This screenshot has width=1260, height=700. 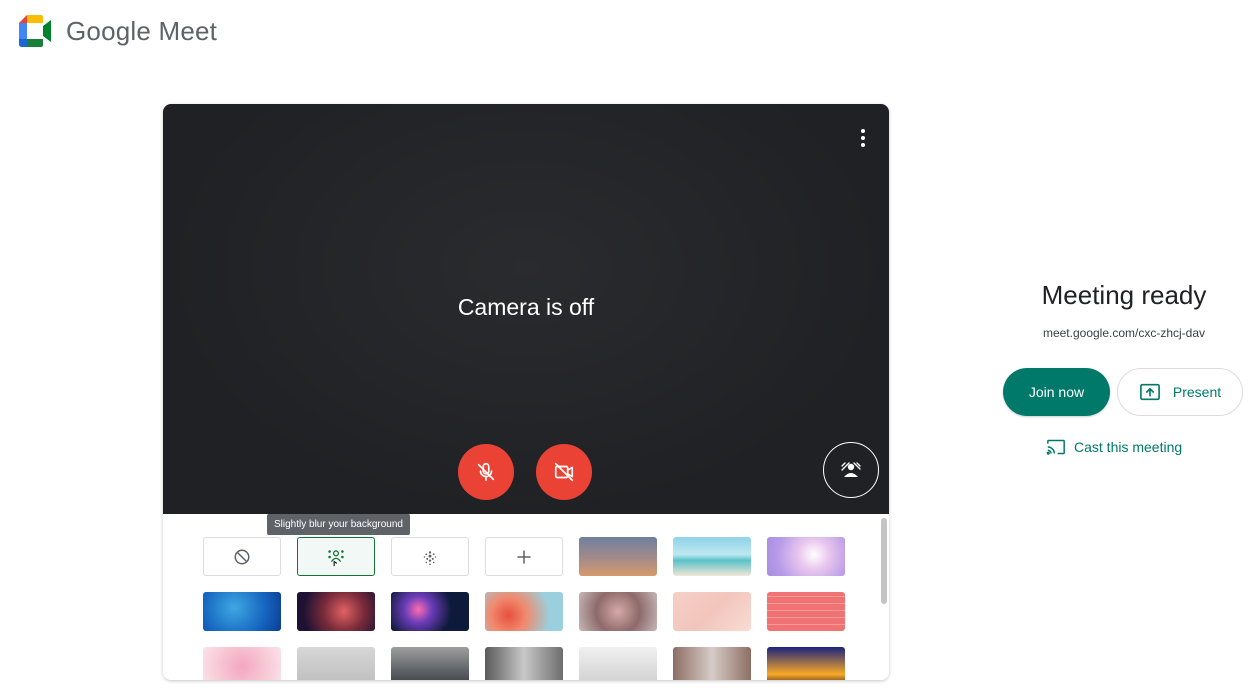 What do you see at coordinates (884, 561) in the screenshot?
I see `scrollbar-thumb` at bounding box center [884, 561].